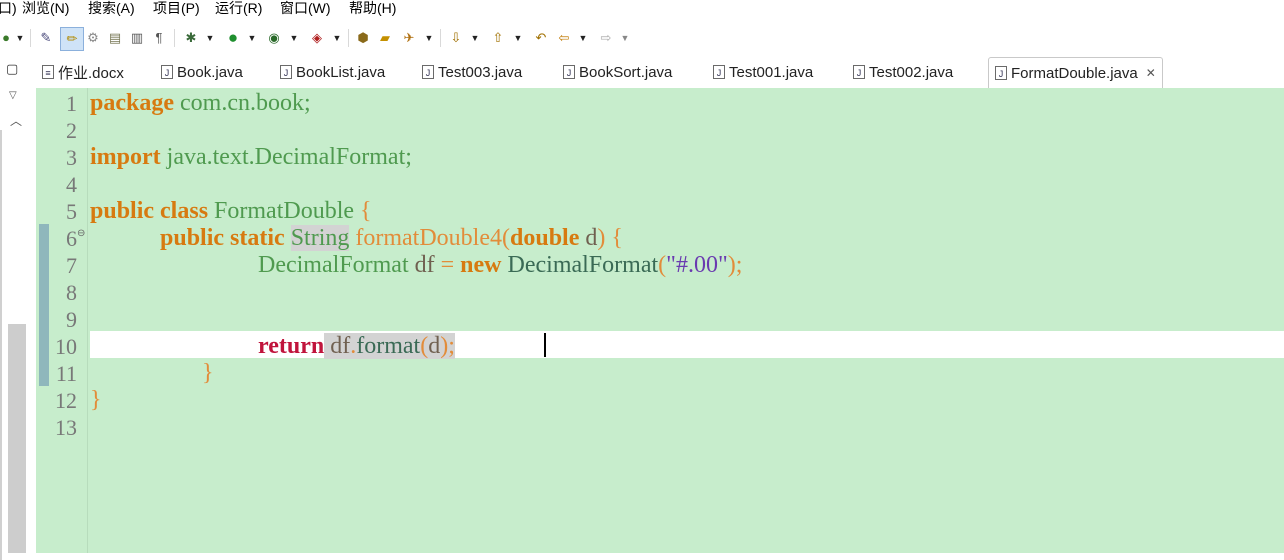 The width and height of the screenshot is (1284, 560). I want to click on close-tab-icon: ✕, so click(1151, 73).